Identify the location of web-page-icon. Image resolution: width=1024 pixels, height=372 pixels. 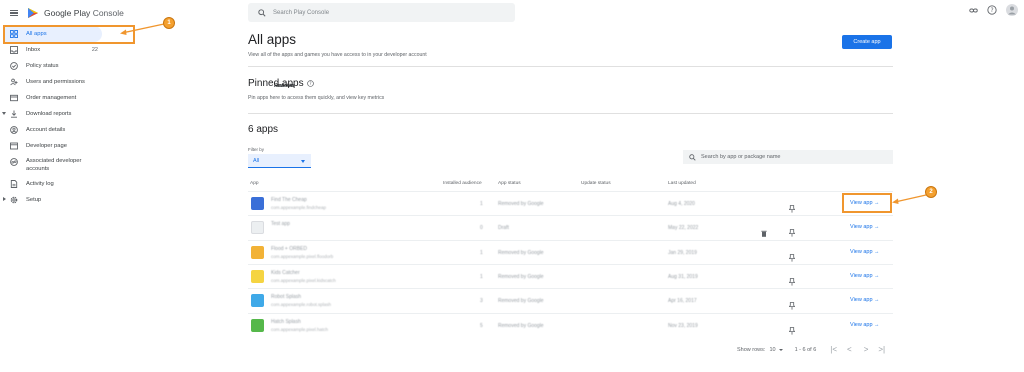
(14, 146).